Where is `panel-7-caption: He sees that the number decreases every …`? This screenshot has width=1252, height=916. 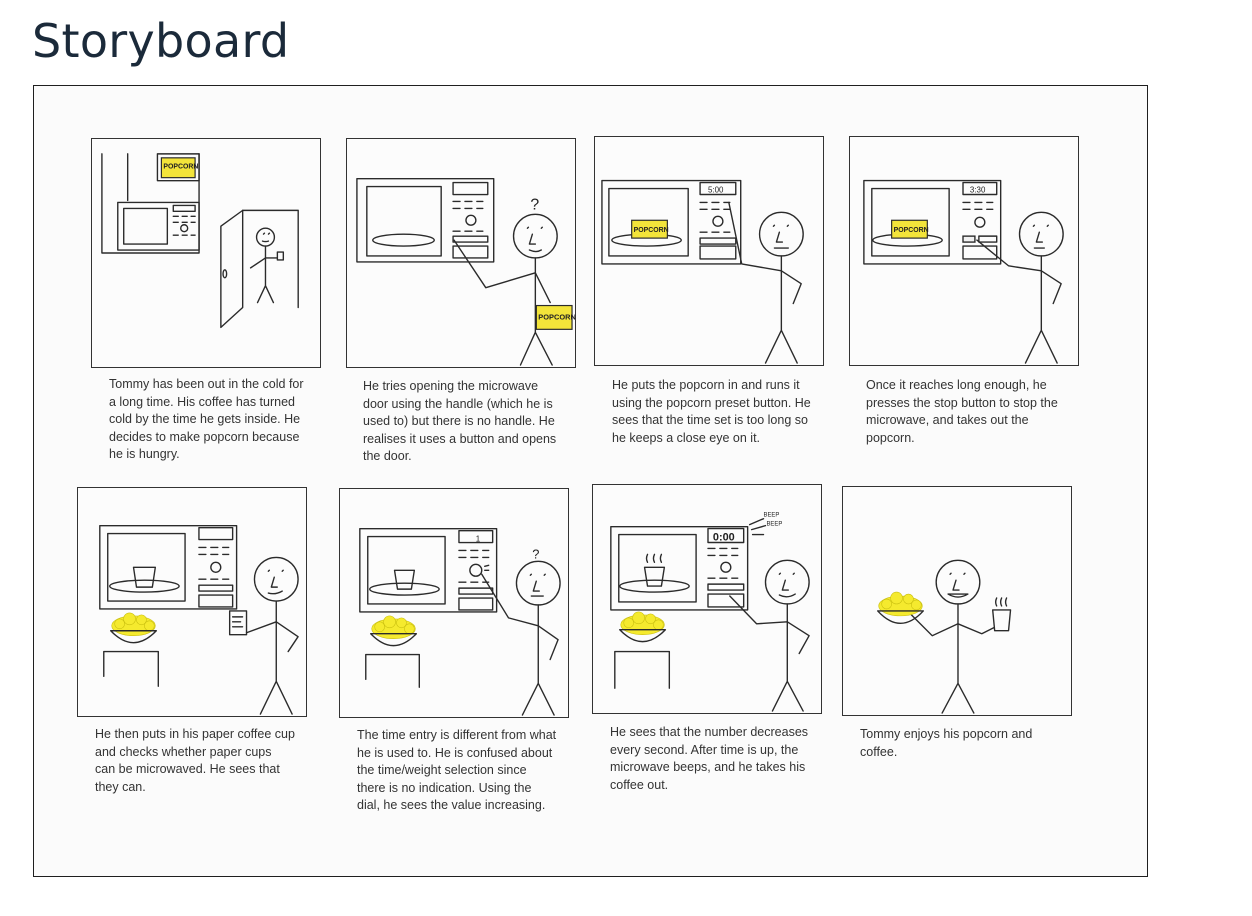 panel-7-caption: He sees that the number decreases every … is located at coordinates (709, 758).